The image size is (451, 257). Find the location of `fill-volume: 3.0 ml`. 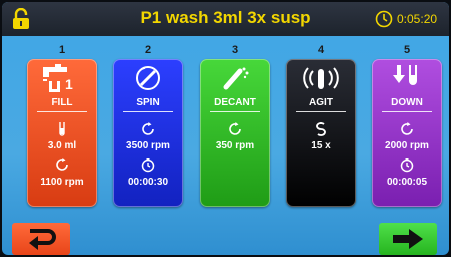

fill-volume: 3.0 ml is located at coordinates (62, 145).